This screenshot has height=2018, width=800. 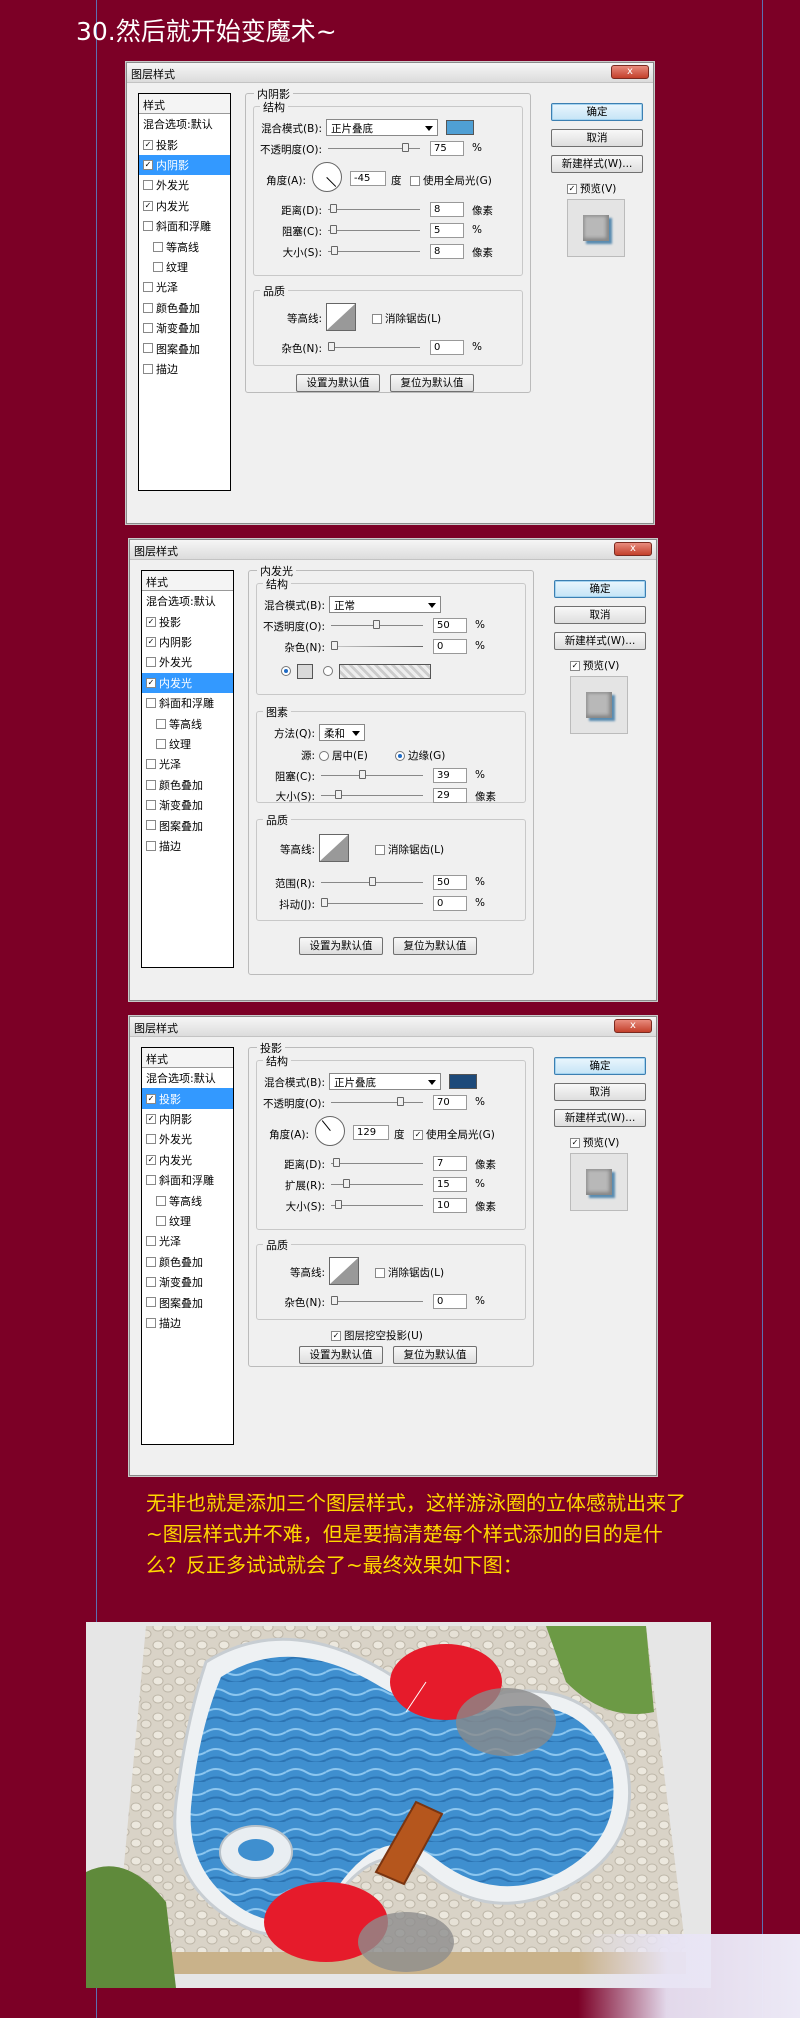 What do you see at coordinates (385, 604) in the screenshot?
I see `blend-mode-select: 正常` at bounding box center [385, 604].